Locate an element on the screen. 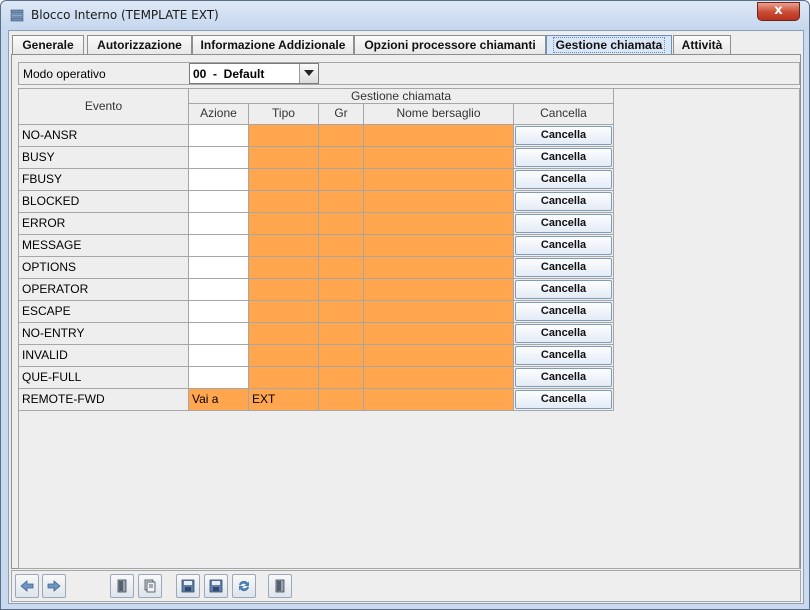 The image size is (810, 610). mode-select: 00 - Default is located at coordinates (254, 73).